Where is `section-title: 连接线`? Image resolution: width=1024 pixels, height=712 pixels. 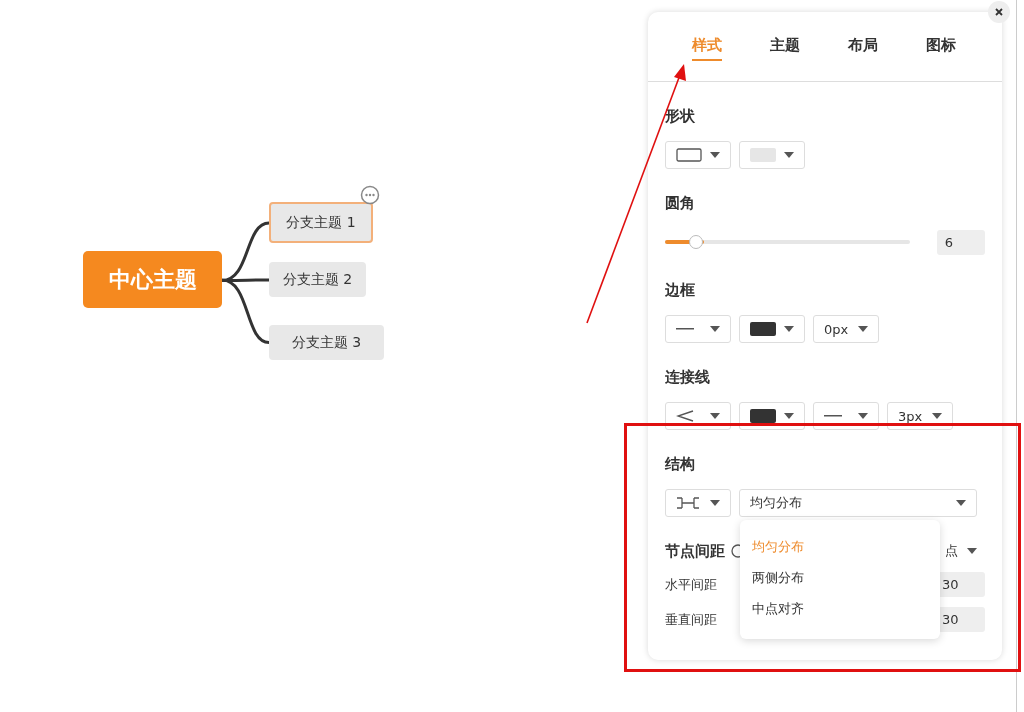 section-title: 连接线 is located at coordinates (688, 377).